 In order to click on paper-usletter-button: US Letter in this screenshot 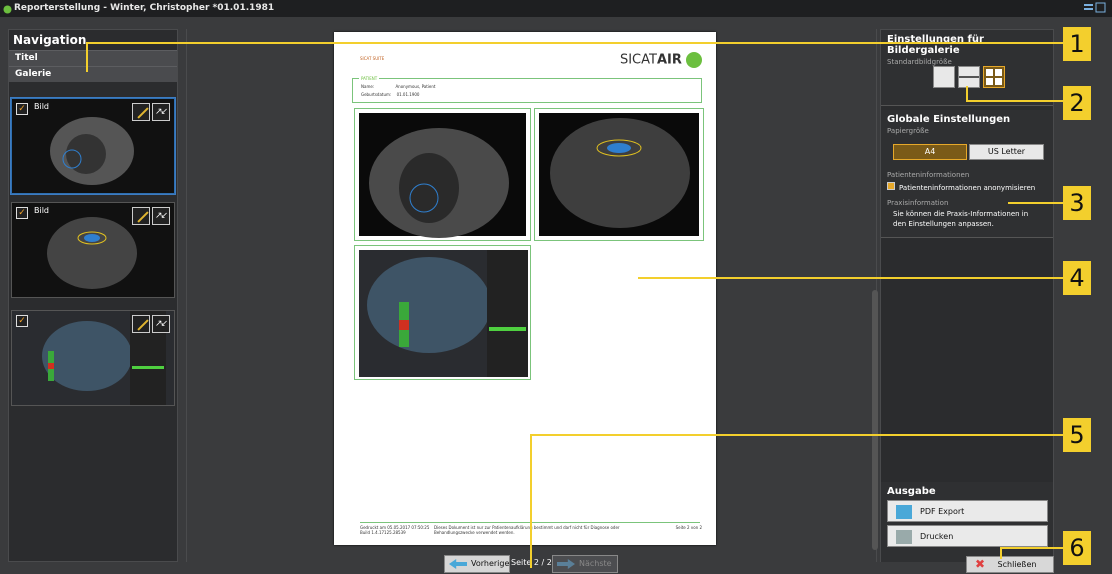, I will do `click(1006, 152)`.